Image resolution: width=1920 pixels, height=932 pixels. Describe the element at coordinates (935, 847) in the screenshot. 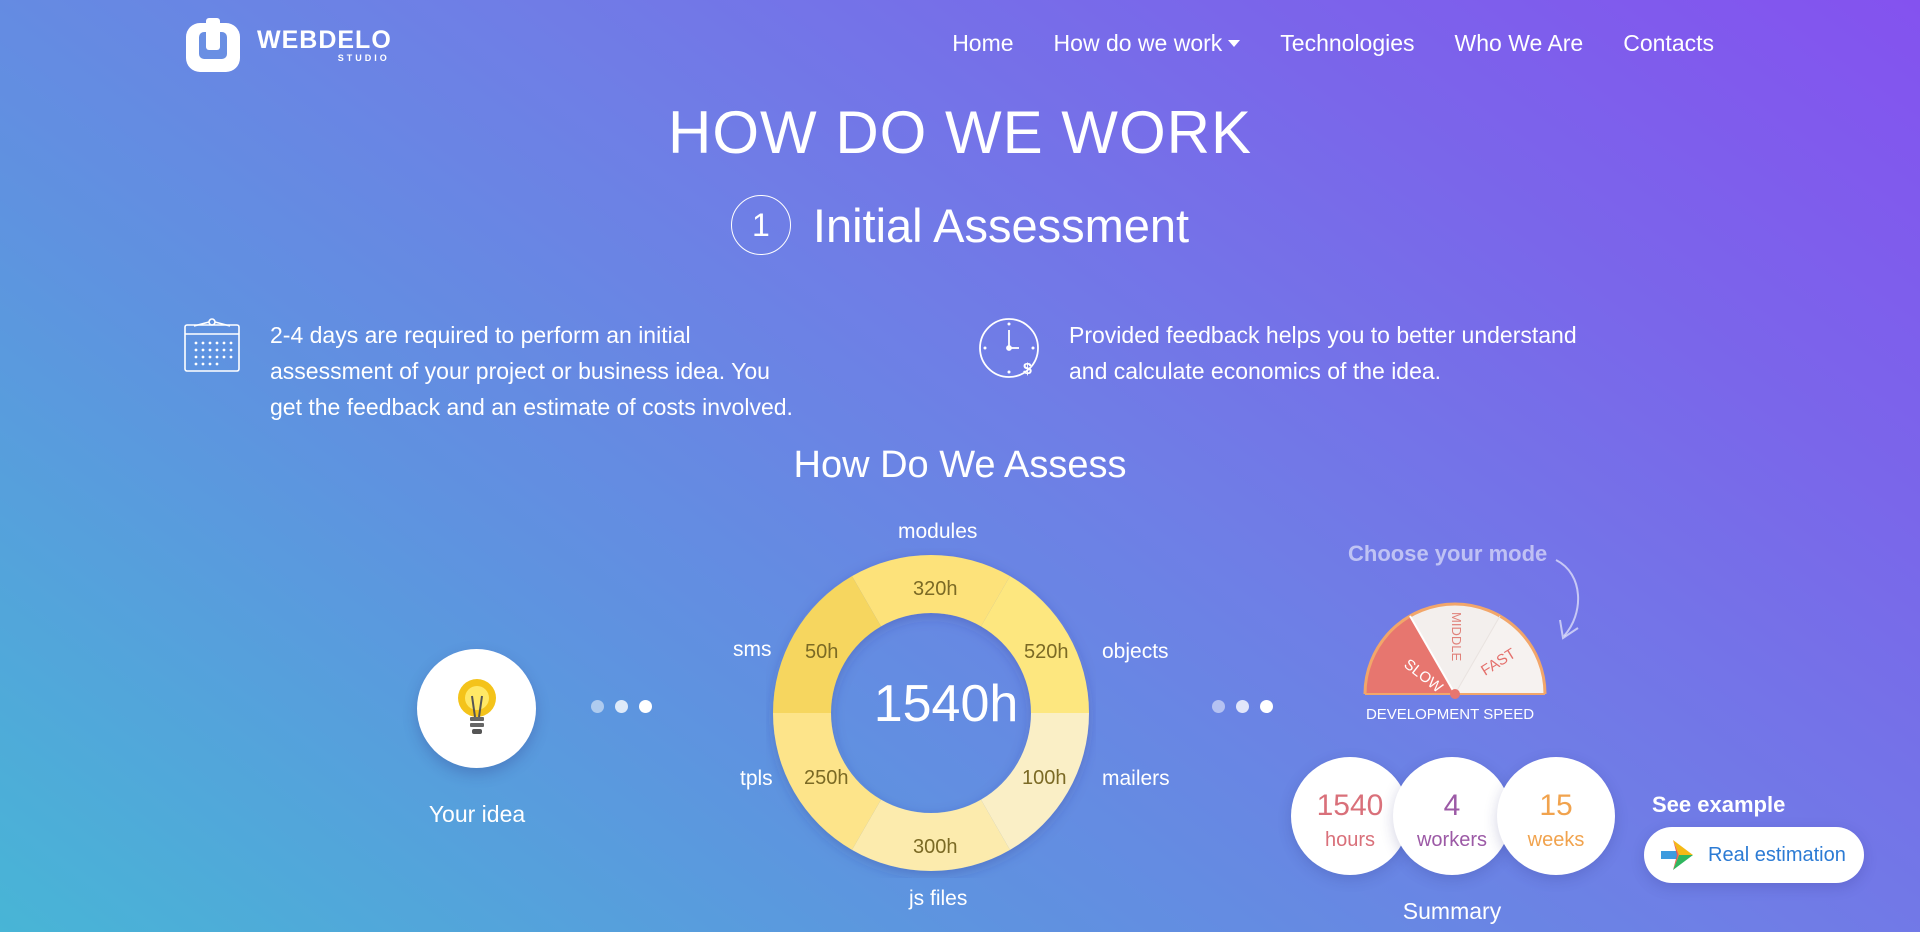

I see `donut-value-js-files: 300h` at that location.